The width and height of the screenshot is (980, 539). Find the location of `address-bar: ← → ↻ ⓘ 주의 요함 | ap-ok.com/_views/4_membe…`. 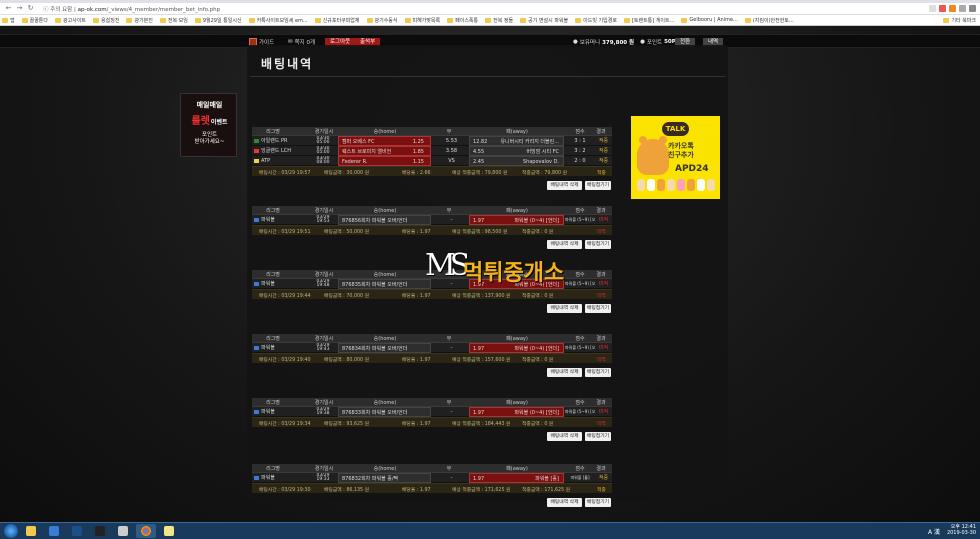

address-bar: ← → ↻ ⓘ 주의 요함 | ap-ok.com/_views/4_membe… is located at coordinates (490, 9).